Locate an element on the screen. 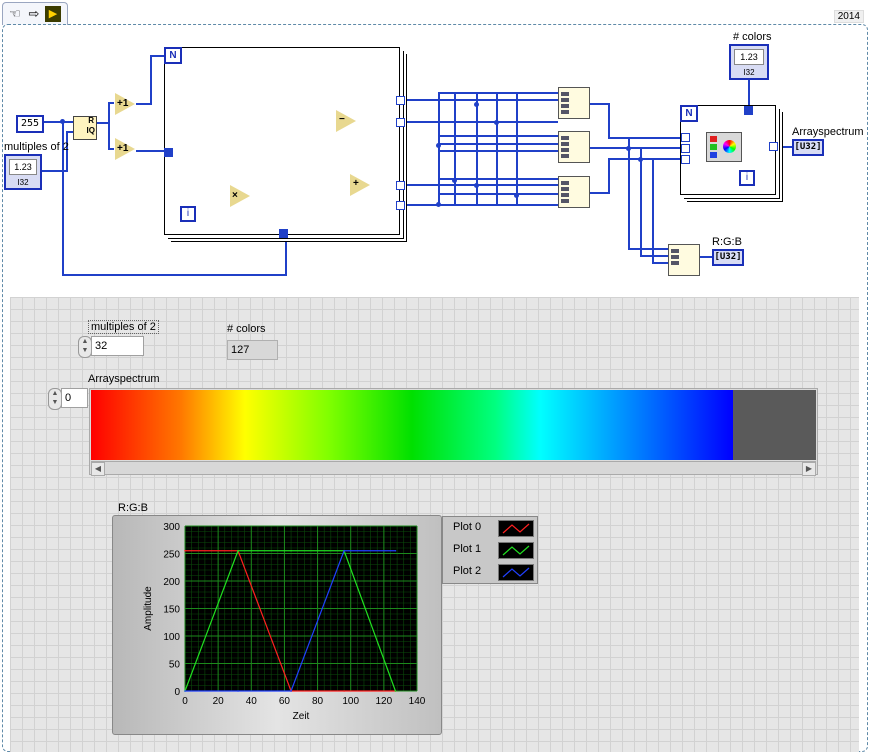  x-tick-label: 120 is located at coordinates (384, 701).